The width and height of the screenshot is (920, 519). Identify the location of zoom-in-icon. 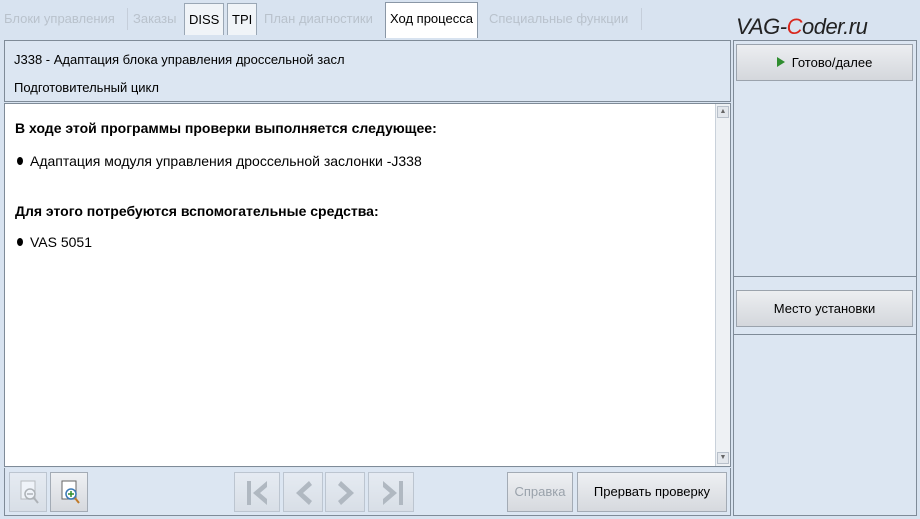
(70, 492).